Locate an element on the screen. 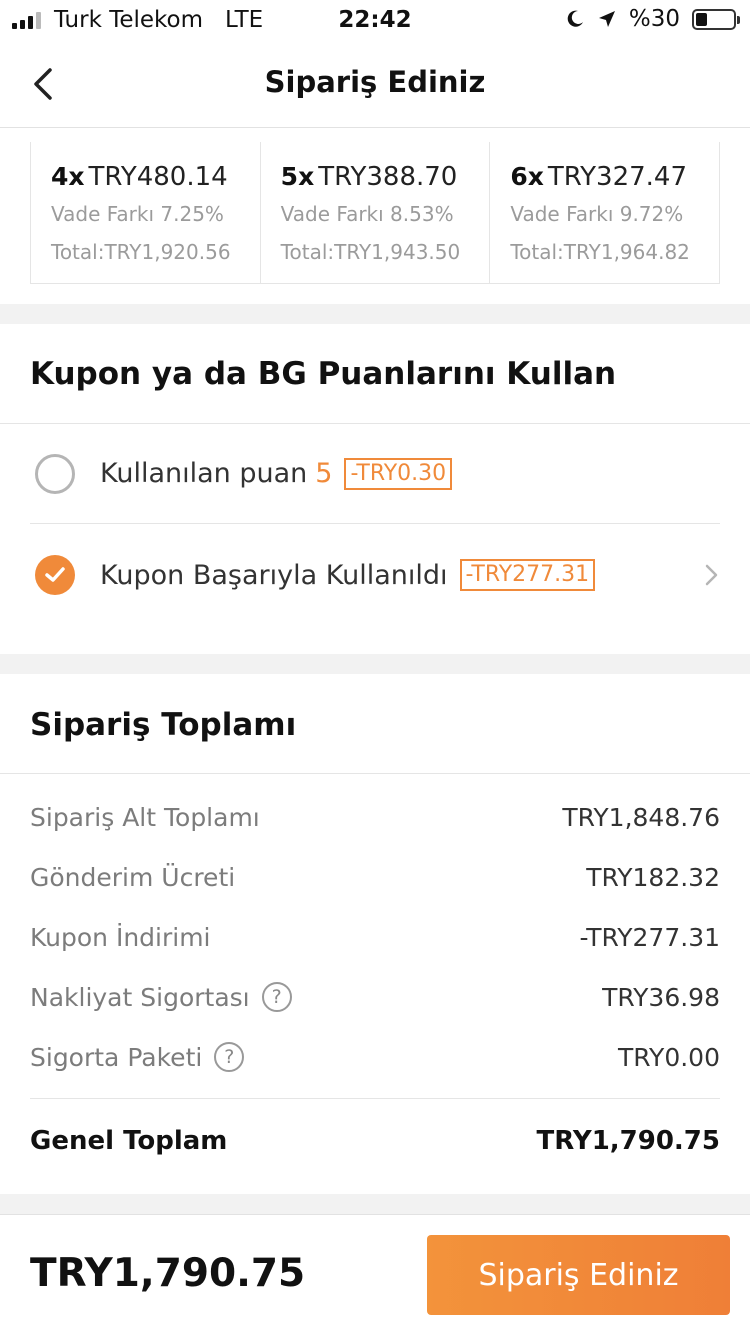  page-title: Sipariş Ediniz is located at coordinates (375, 82).